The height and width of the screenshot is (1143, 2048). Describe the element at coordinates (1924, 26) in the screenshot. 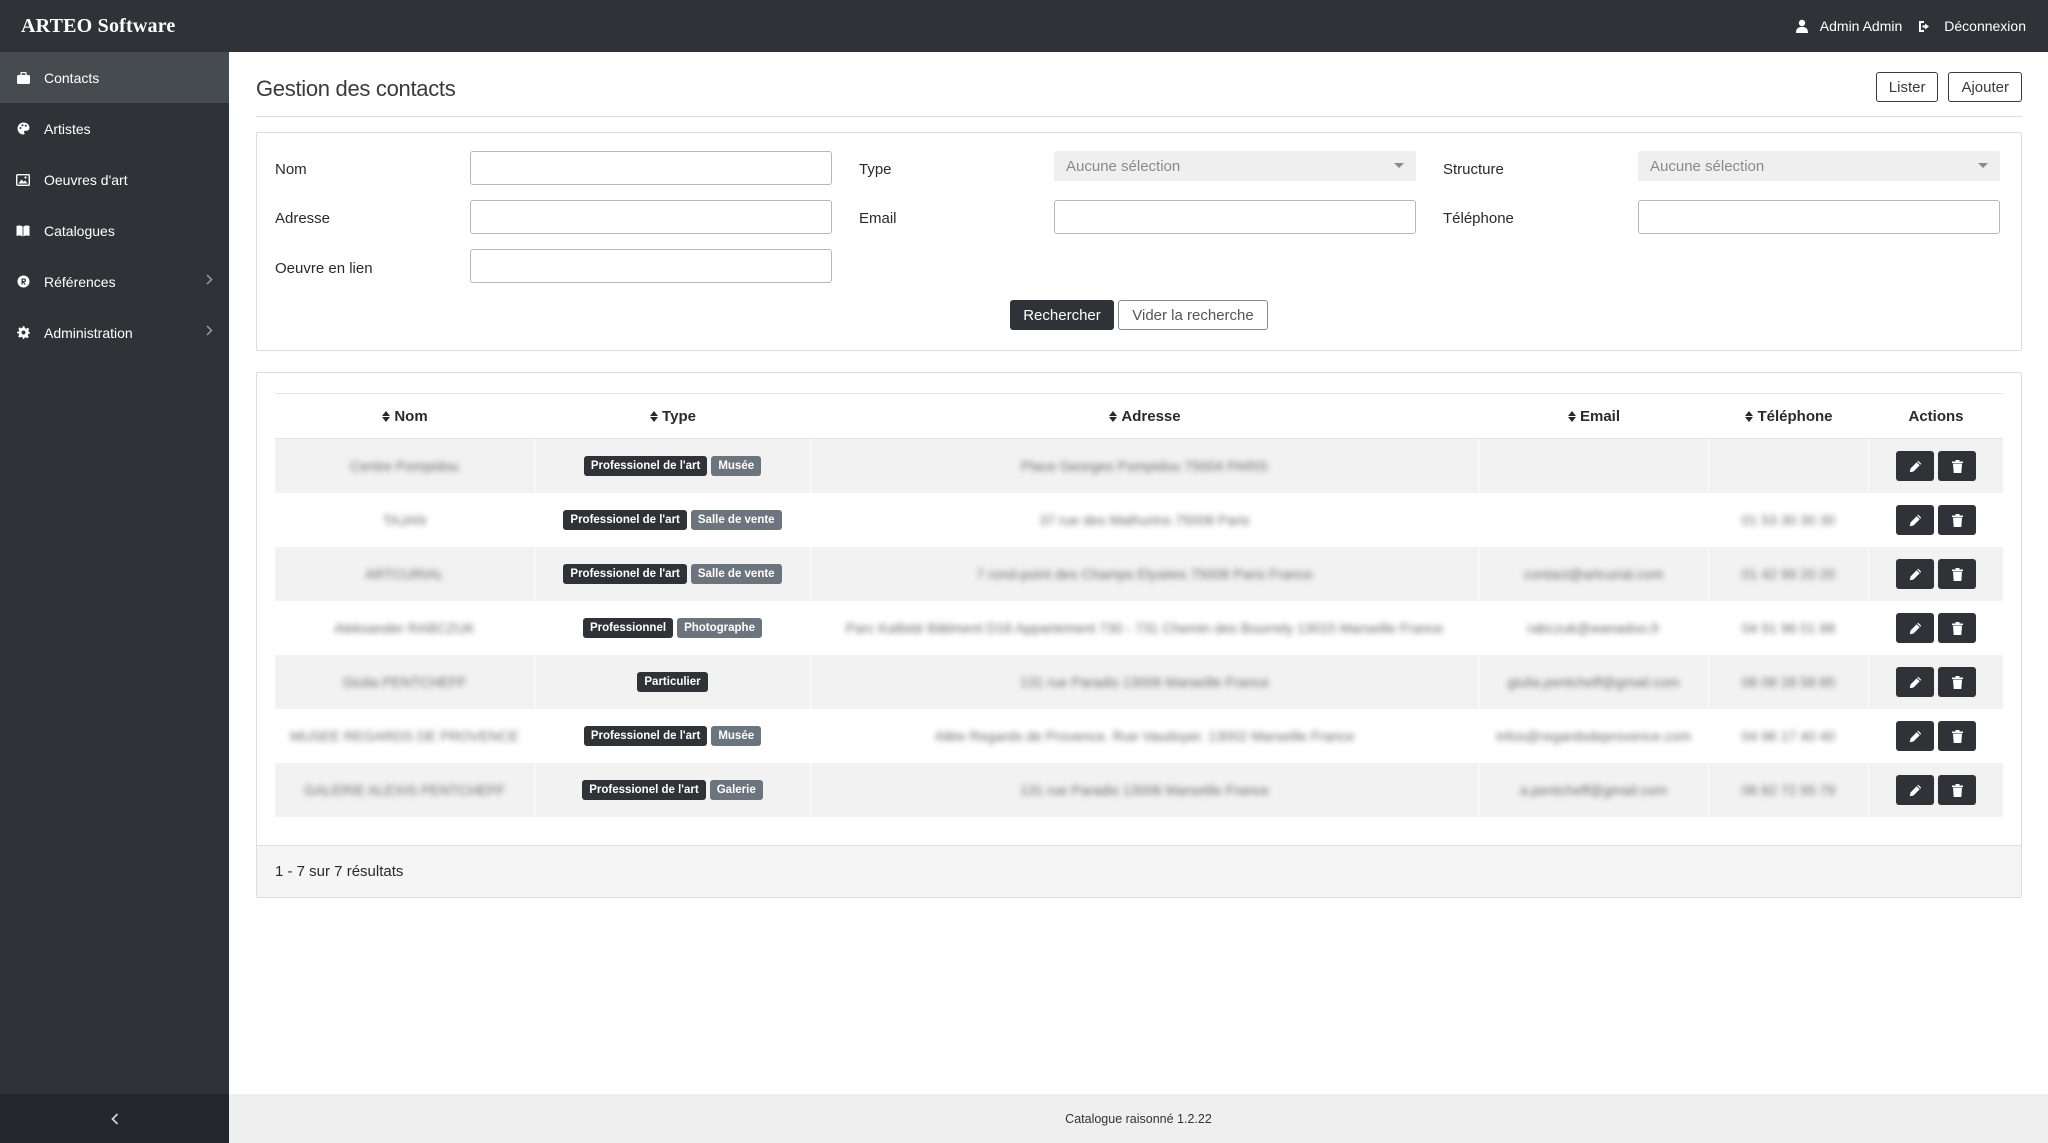

I see `sign-out-icon` at that location.